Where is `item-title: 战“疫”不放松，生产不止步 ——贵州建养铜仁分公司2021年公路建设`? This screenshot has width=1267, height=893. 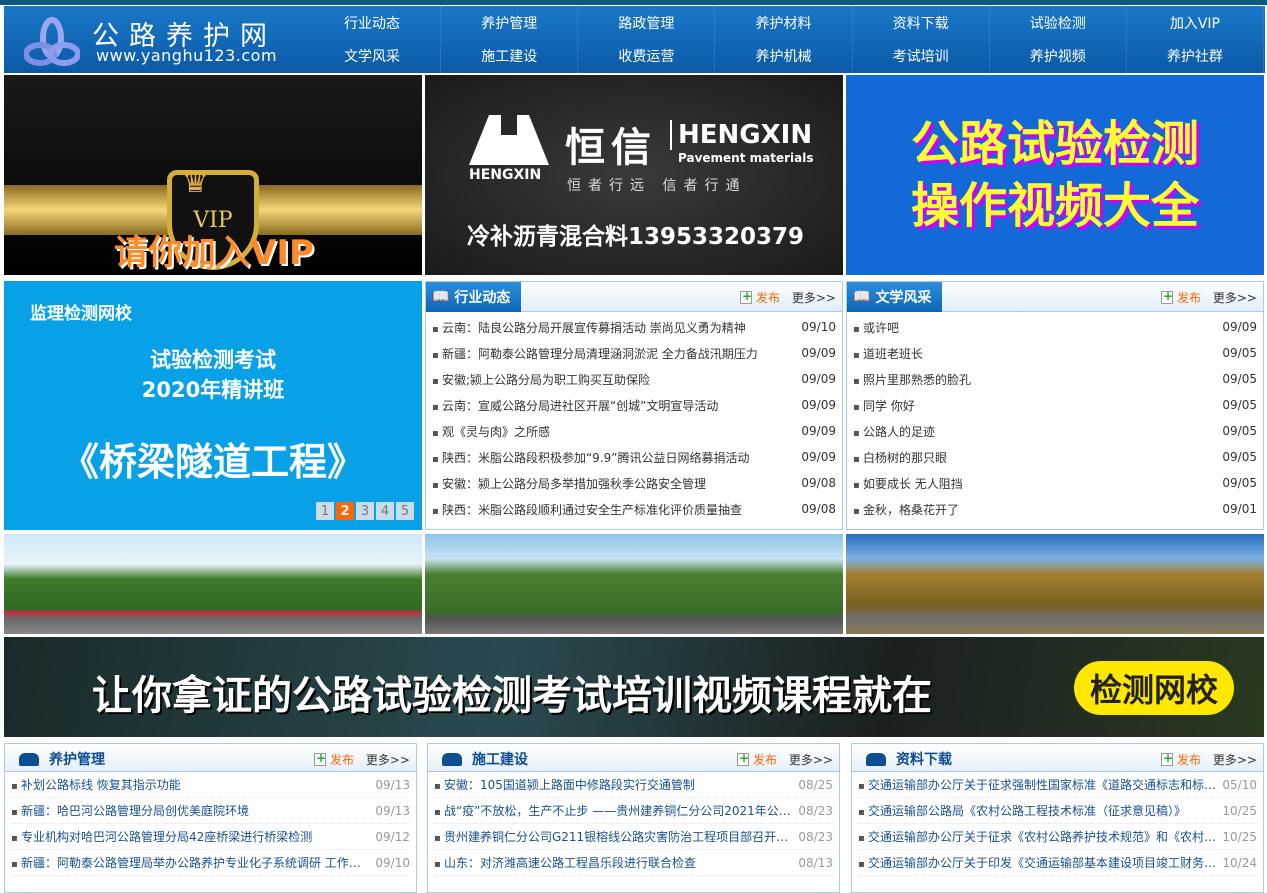
item-title: 战“疫”不放松，生产不止步 ——贵州建养铜仁分公司2021年公路建设 is located at coordinates (613, 810).